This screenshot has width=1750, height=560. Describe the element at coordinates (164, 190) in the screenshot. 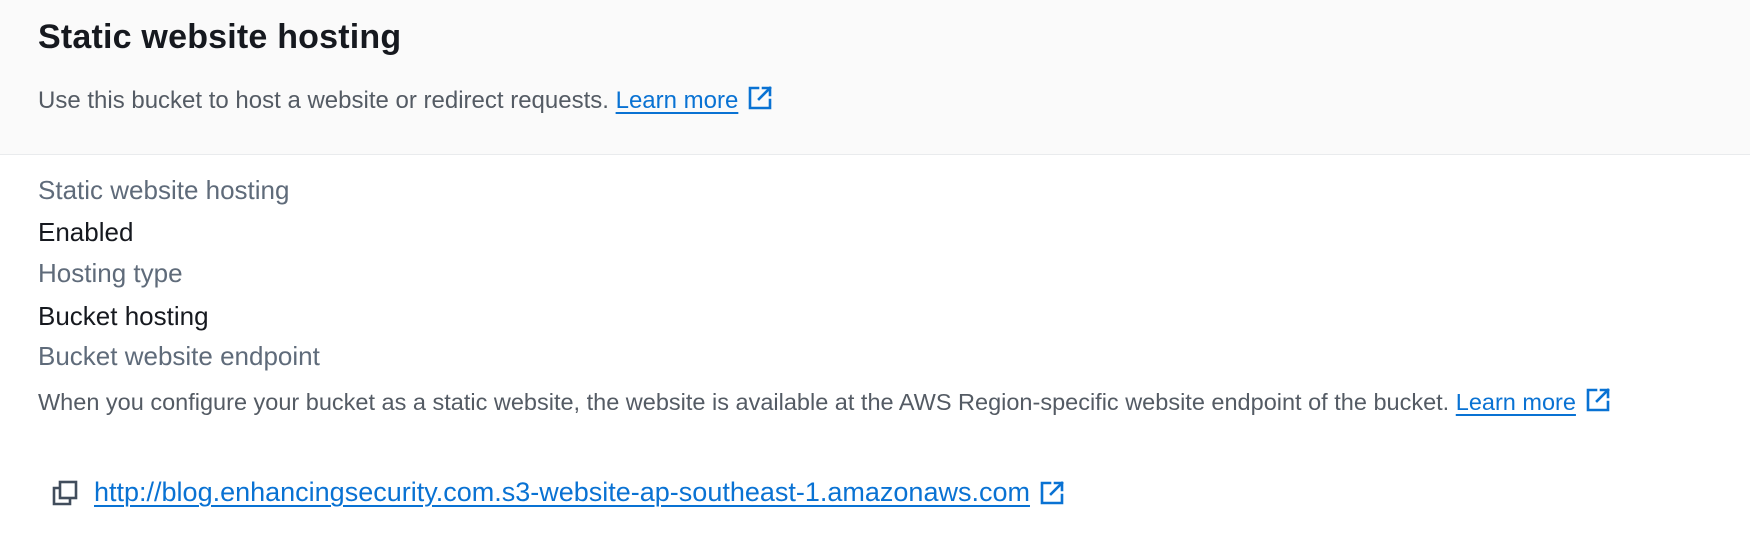

I see `hosting-label: Static website hosting` at that location.